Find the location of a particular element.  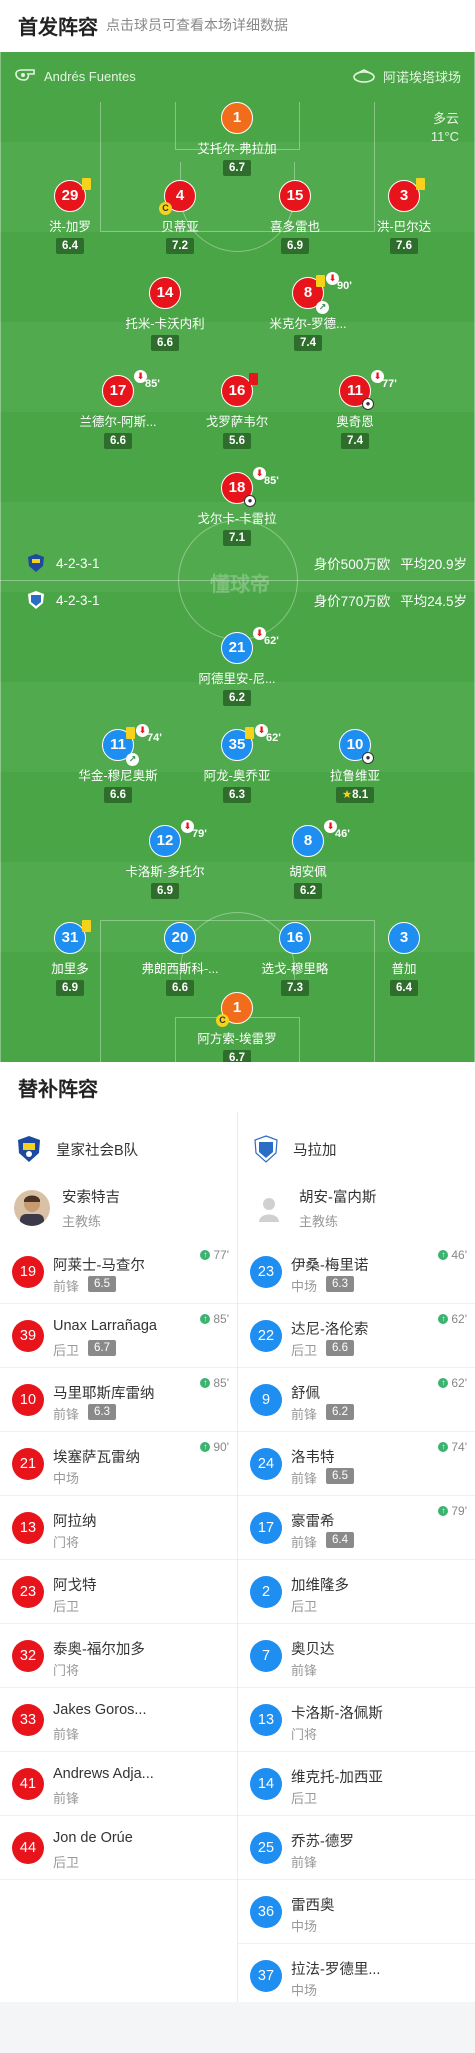

sub-number: 22 is located at coordinates (266, 1336).